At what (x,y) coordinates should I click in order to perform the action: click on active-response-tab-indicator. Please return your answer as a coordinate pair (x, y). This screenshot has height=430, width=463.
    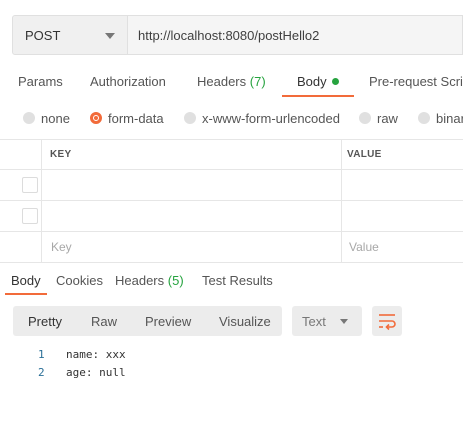
    Looking at the image, I should click on (26, 294).